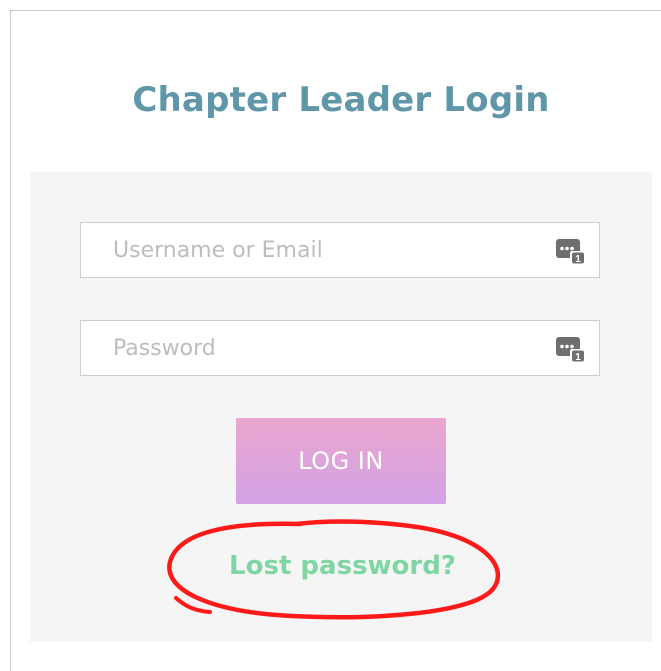  What do you see at coordinates (341, 100) in the screenshot?
I see `page-title: Chapter Leader Login` at bounding box center [341, 100].